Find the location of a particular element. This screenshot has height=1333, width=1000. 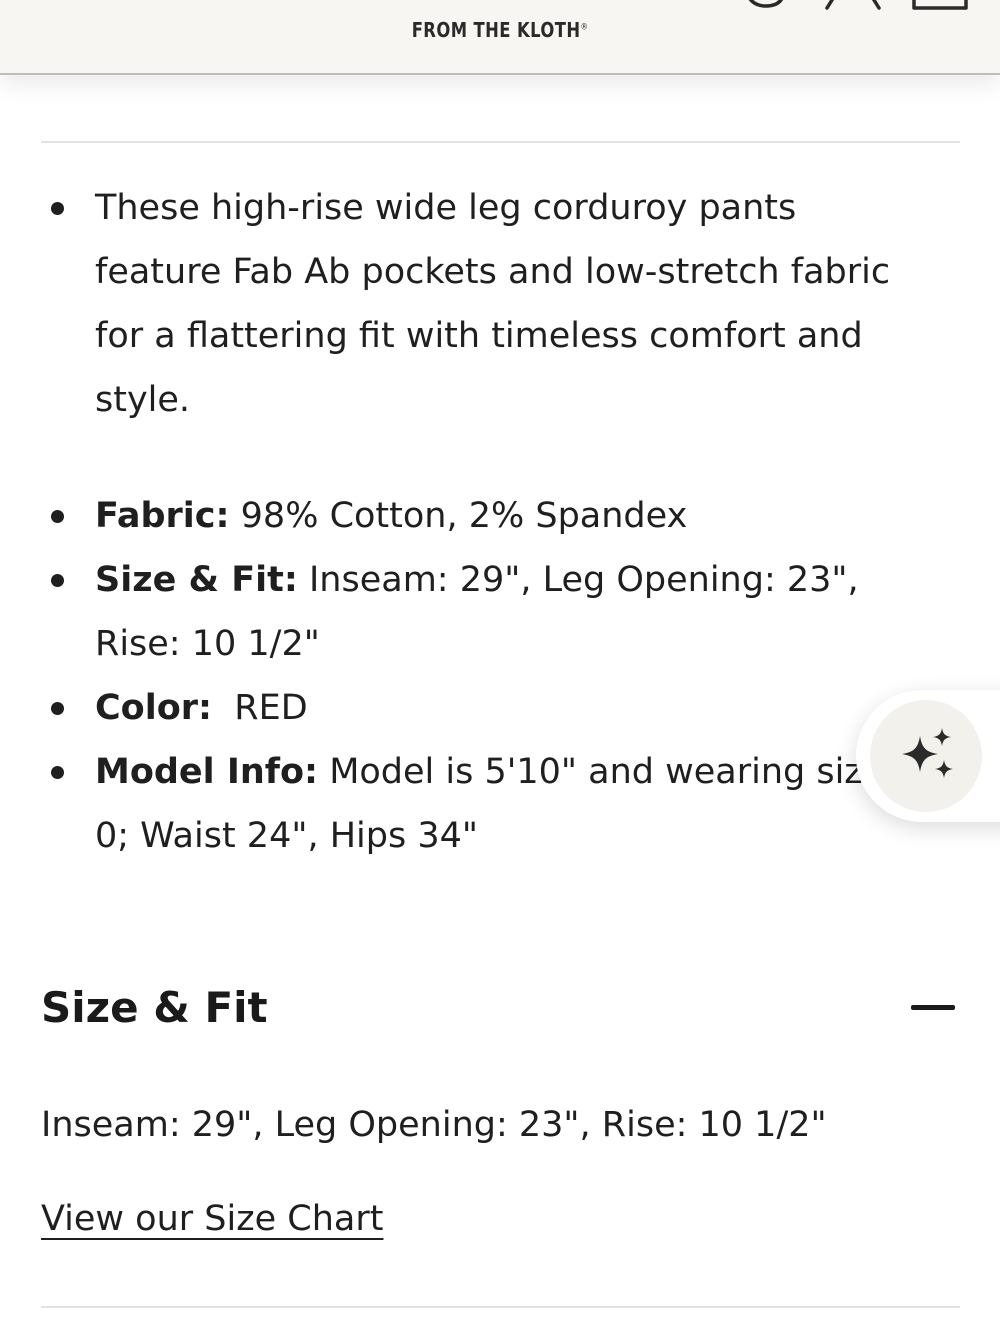

search-icon is located at coordinates (768, 6).